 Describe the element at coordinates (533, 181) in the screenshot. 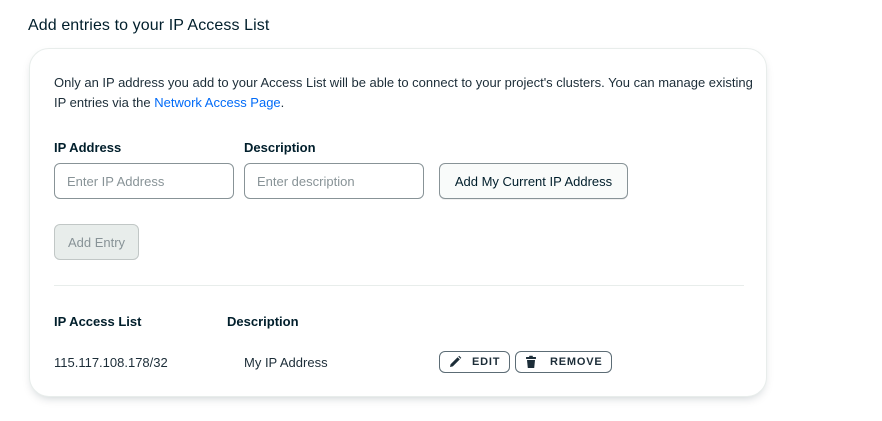

I see `add-current-ip-button: Add My Current IP Address` at that location.